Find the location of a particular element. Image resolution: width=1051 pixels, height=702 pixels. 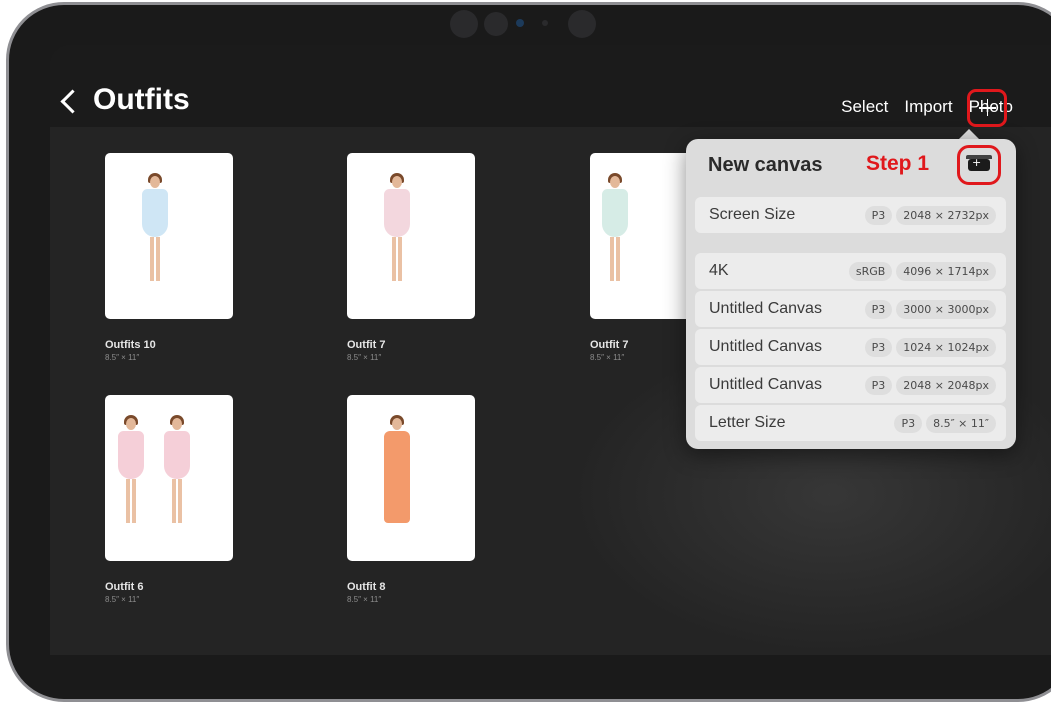

artwork-title: Outfits 10 is located at coordinates (130, 345).